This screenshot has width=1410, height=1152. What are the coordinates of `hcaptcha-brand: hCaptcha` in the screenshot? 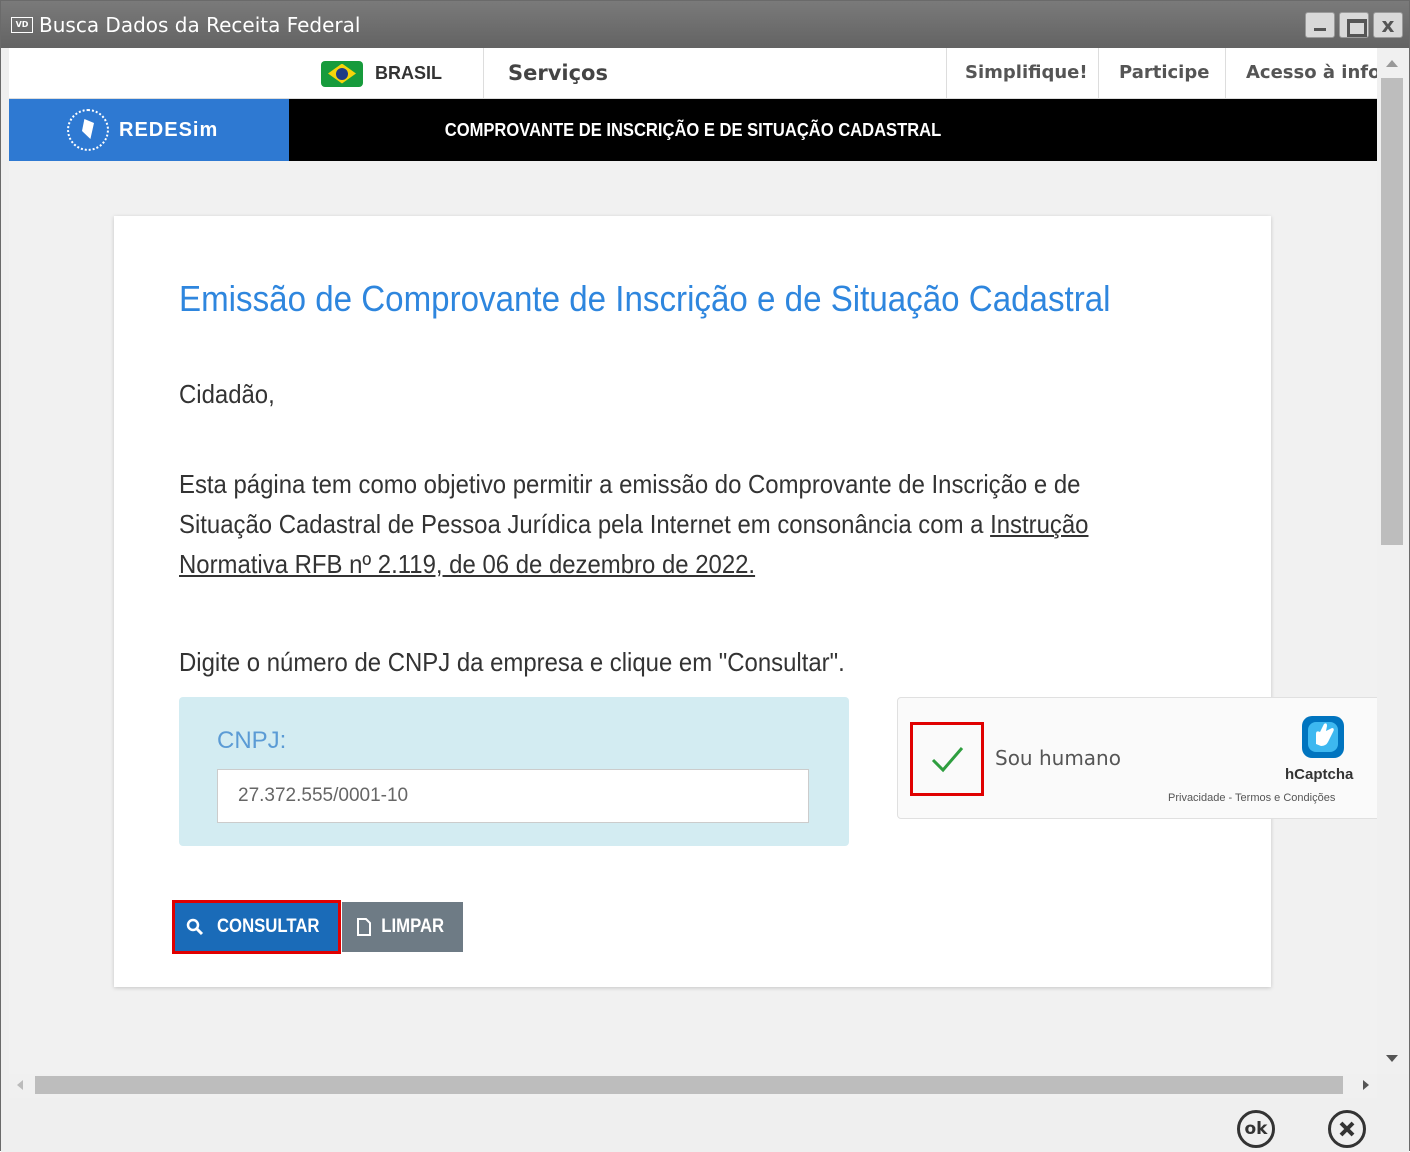 It's located at (1319, 774).